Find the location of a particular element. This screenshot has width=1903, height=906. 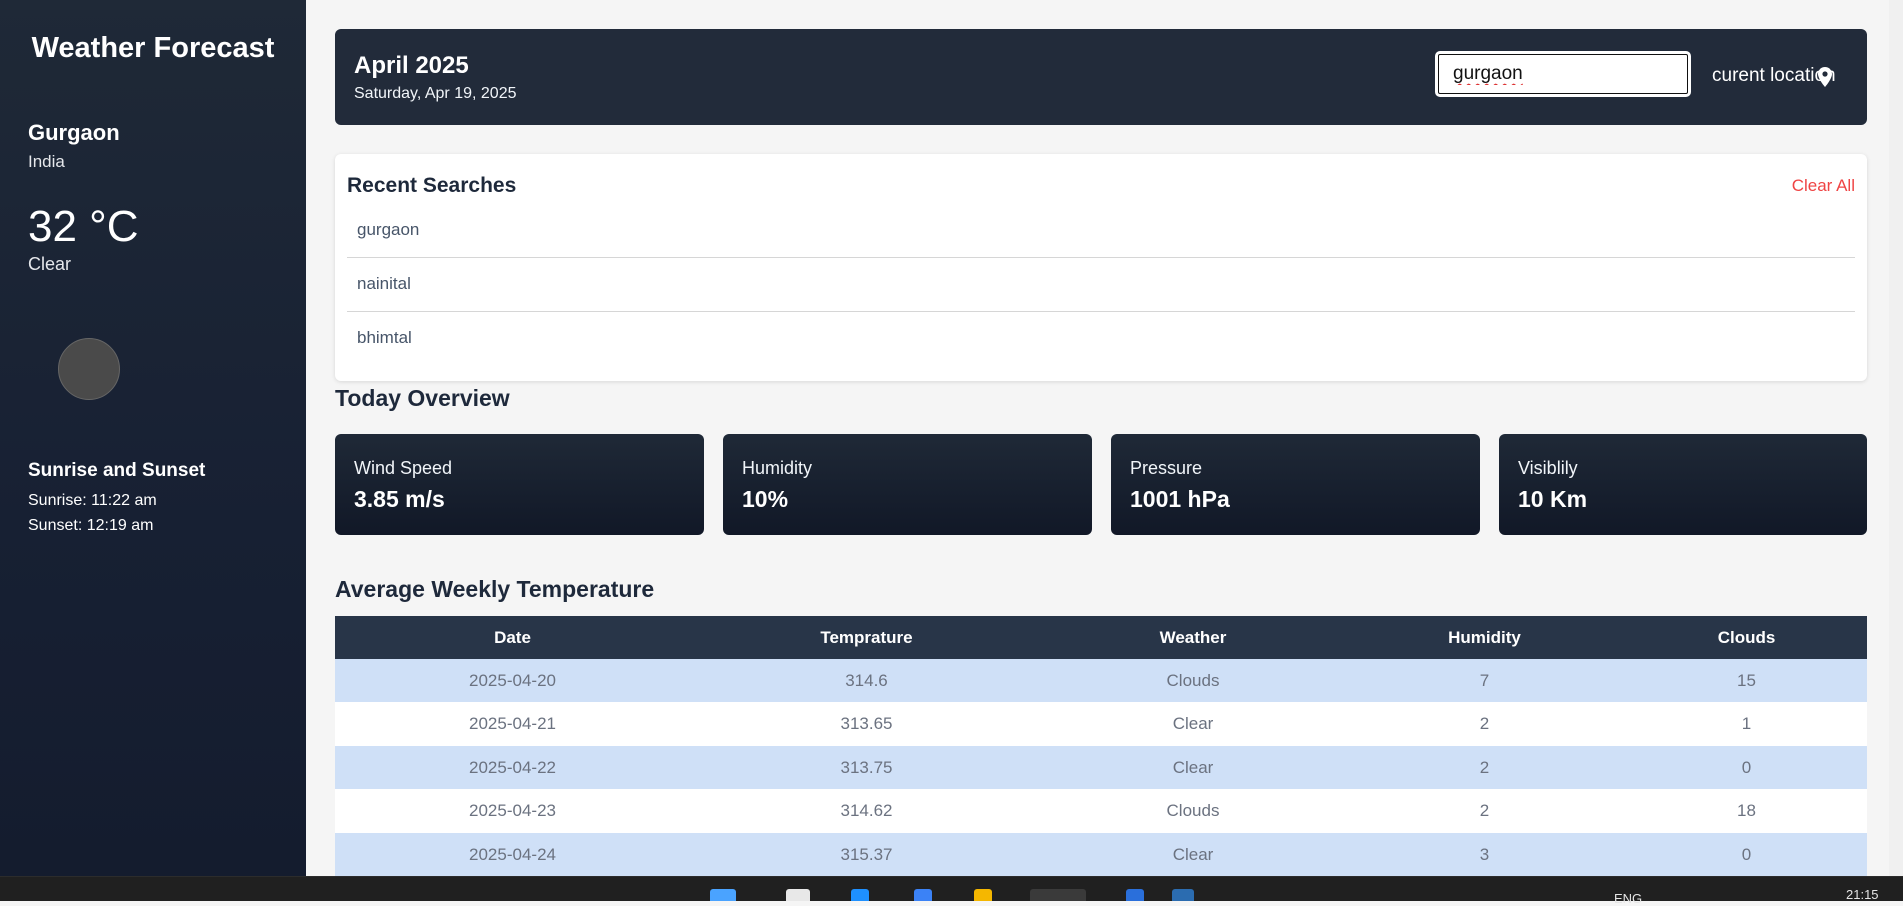

recent-search-label: nainital is located at coordinates (384, 283).